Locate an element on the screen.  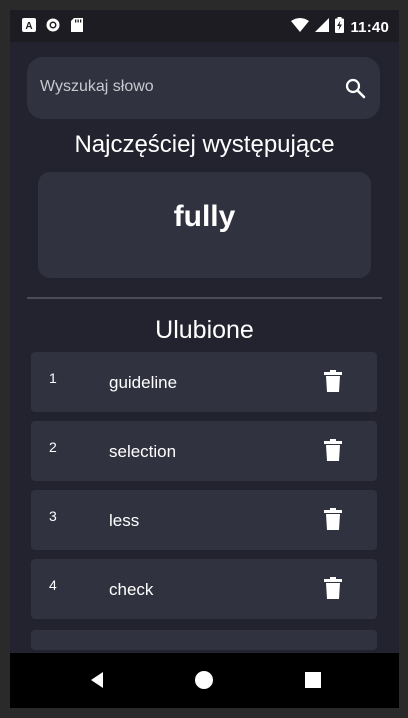
search-bar: Wyszukaj słowo is located at coordinates (203, 88).